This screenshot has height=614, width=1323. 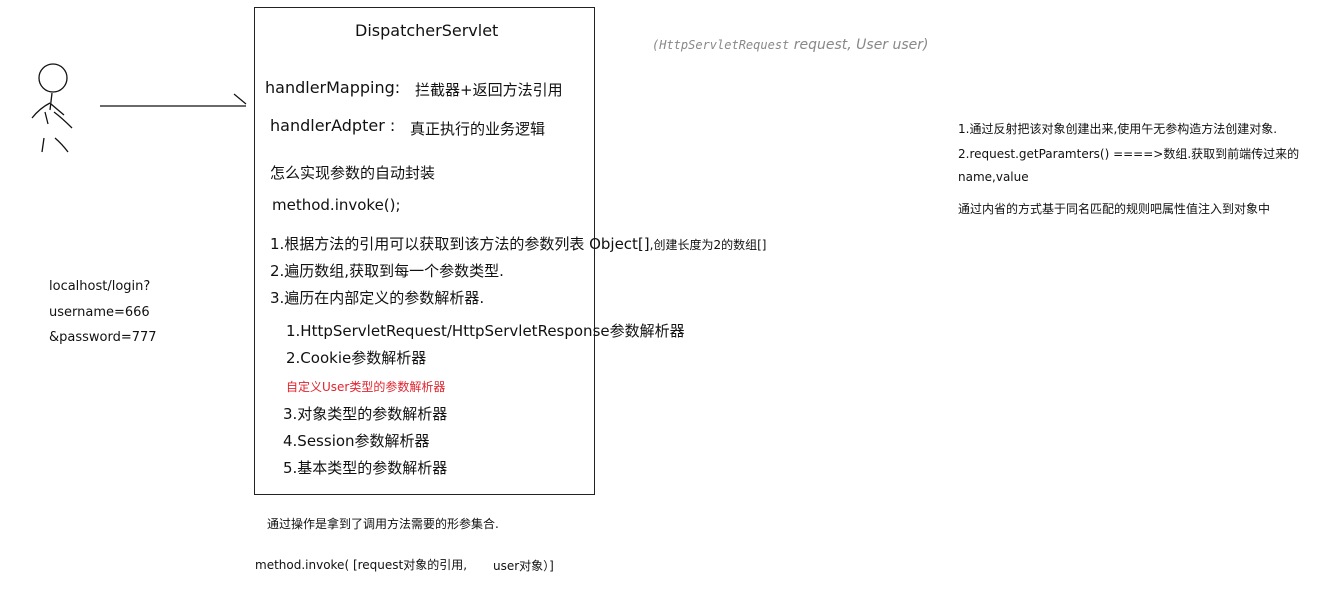 What do you see at coordinates (377, 298) in the screenshot?
I see `step-3: 3.遍历在内部定义的参数解析器.` at bounding box center [377, 298].